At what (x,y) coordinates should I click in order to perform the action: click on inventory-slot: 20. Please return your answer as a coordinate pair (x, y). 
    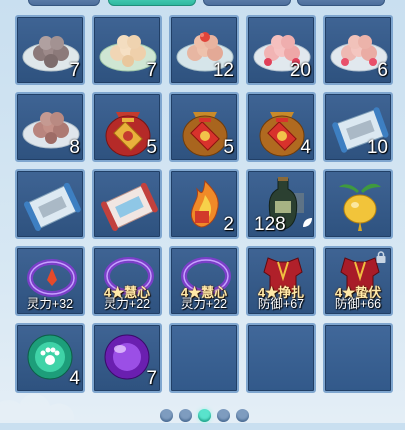
    Looking at the image, I should click on (281, 50).